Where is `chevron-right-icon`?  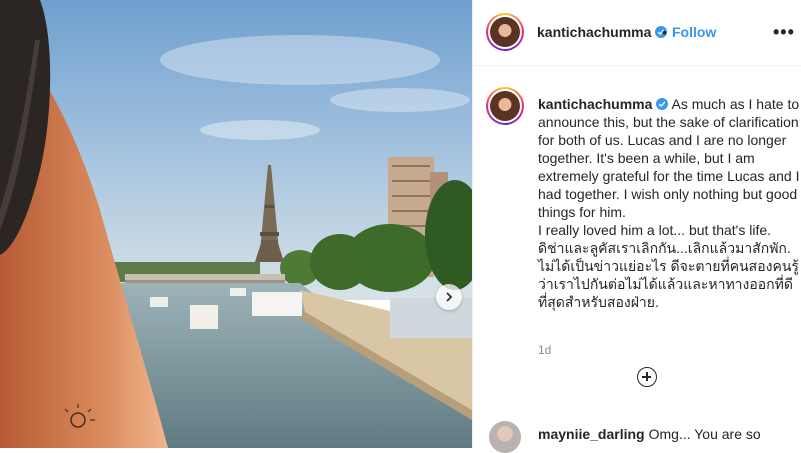 chevron-right-icon is located at coordinates (449, 297).